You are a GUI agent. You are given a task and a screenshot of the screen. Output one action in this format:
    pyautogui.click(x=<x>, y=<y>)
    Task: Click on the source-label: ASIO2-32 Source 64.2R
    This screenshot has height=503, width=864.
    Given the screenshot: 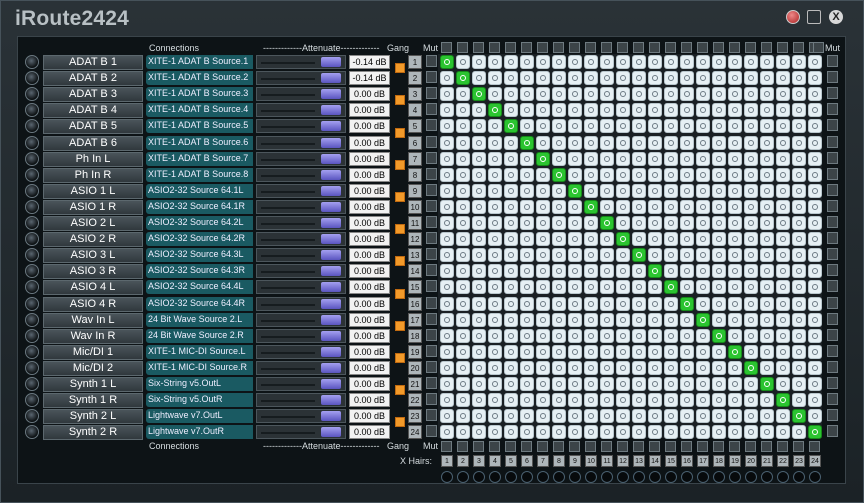 What is the action you would take?
    pyautogui.click(x=199, y=239)
    